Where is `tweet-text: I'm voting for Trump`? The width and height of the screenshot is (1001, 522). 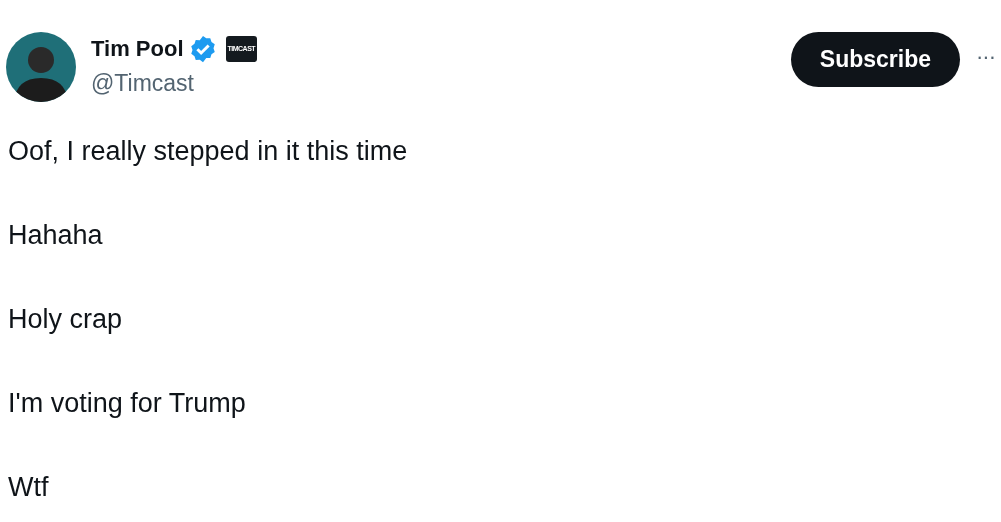
tweet-text: I'm voting for Trump is located at coordinates (127, 403).